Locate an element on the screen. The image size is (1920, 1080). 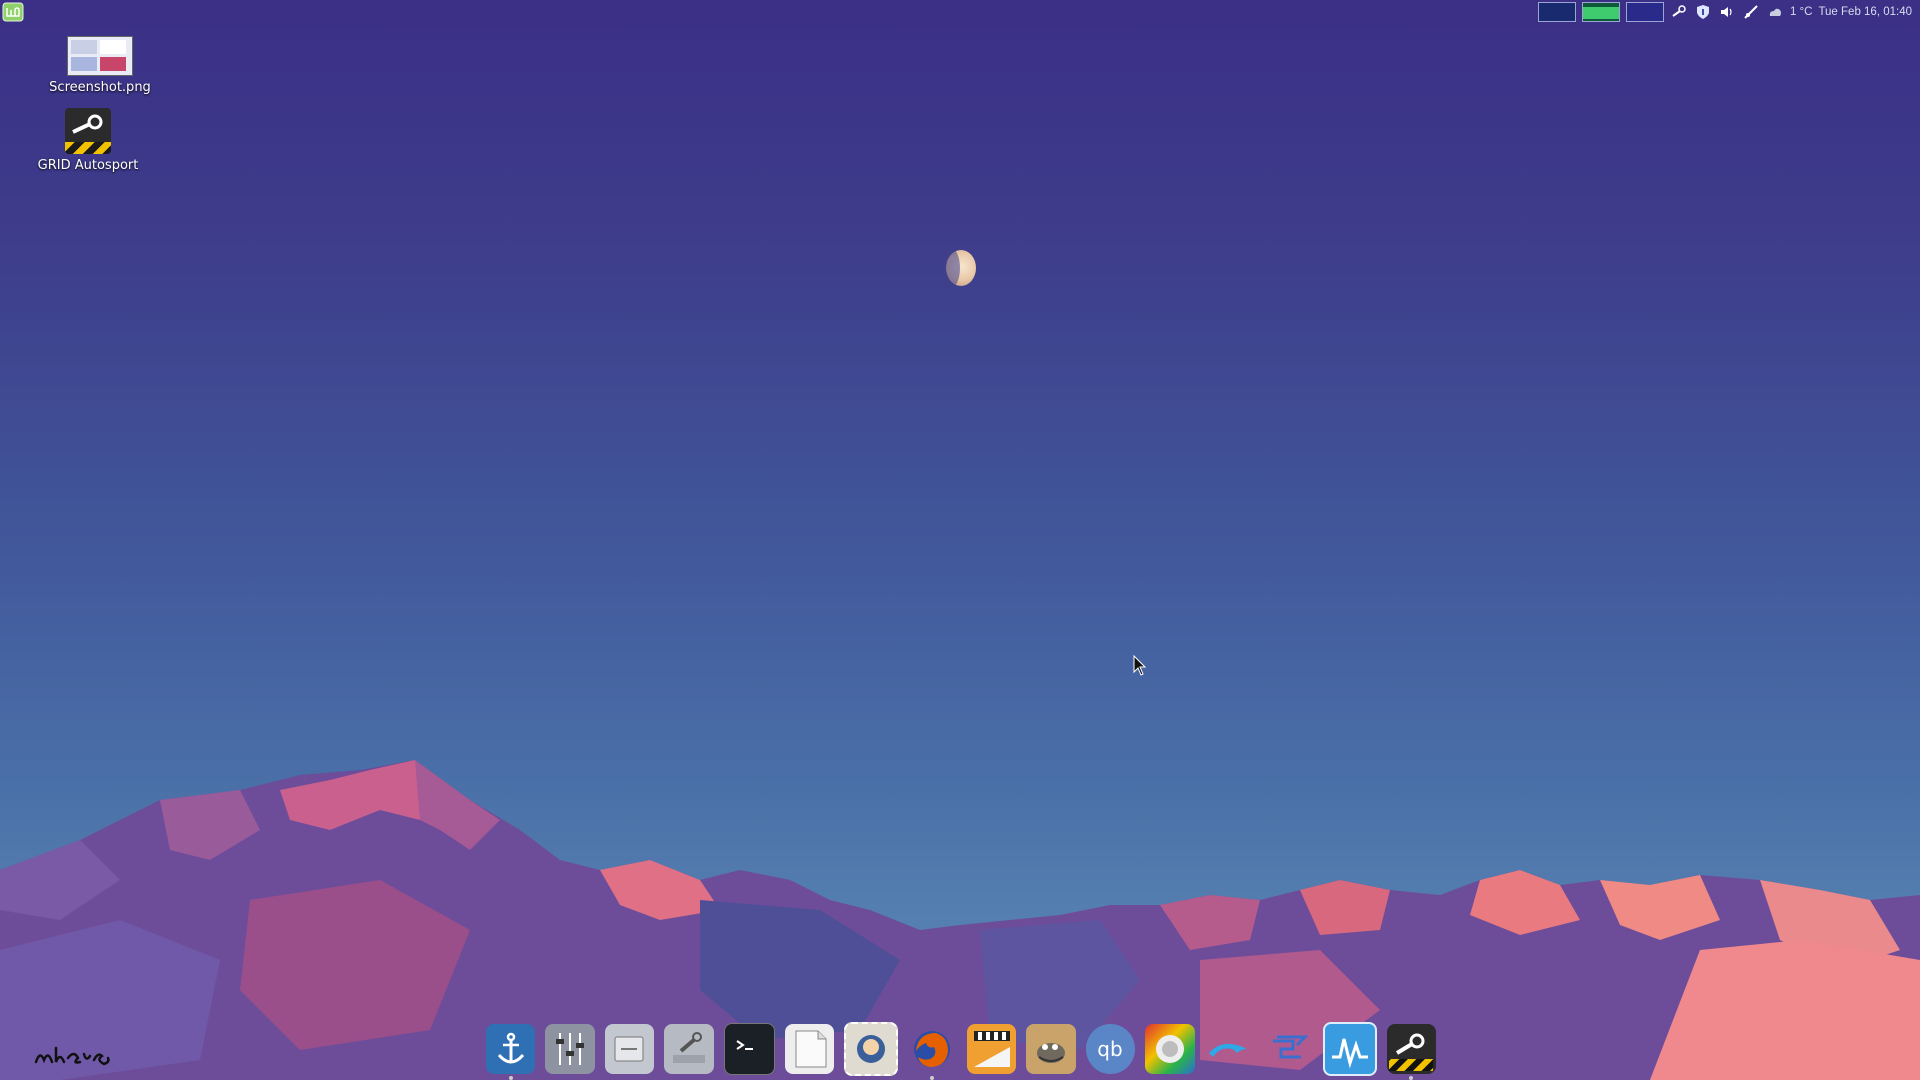
desktop-icon-label: GRID Autosport is located at coordinates (88, 165).